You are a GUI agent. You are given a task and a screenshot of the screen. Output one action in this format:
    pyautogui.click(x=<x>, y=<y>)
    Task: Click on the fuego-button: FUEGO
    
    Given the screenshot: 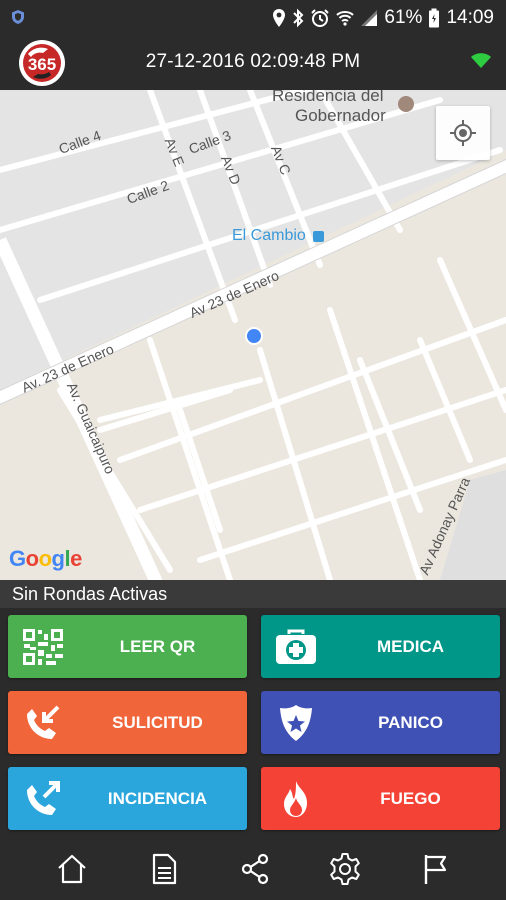 What is the action you would take?
    pyautogui.click(x=380, y=798)
    